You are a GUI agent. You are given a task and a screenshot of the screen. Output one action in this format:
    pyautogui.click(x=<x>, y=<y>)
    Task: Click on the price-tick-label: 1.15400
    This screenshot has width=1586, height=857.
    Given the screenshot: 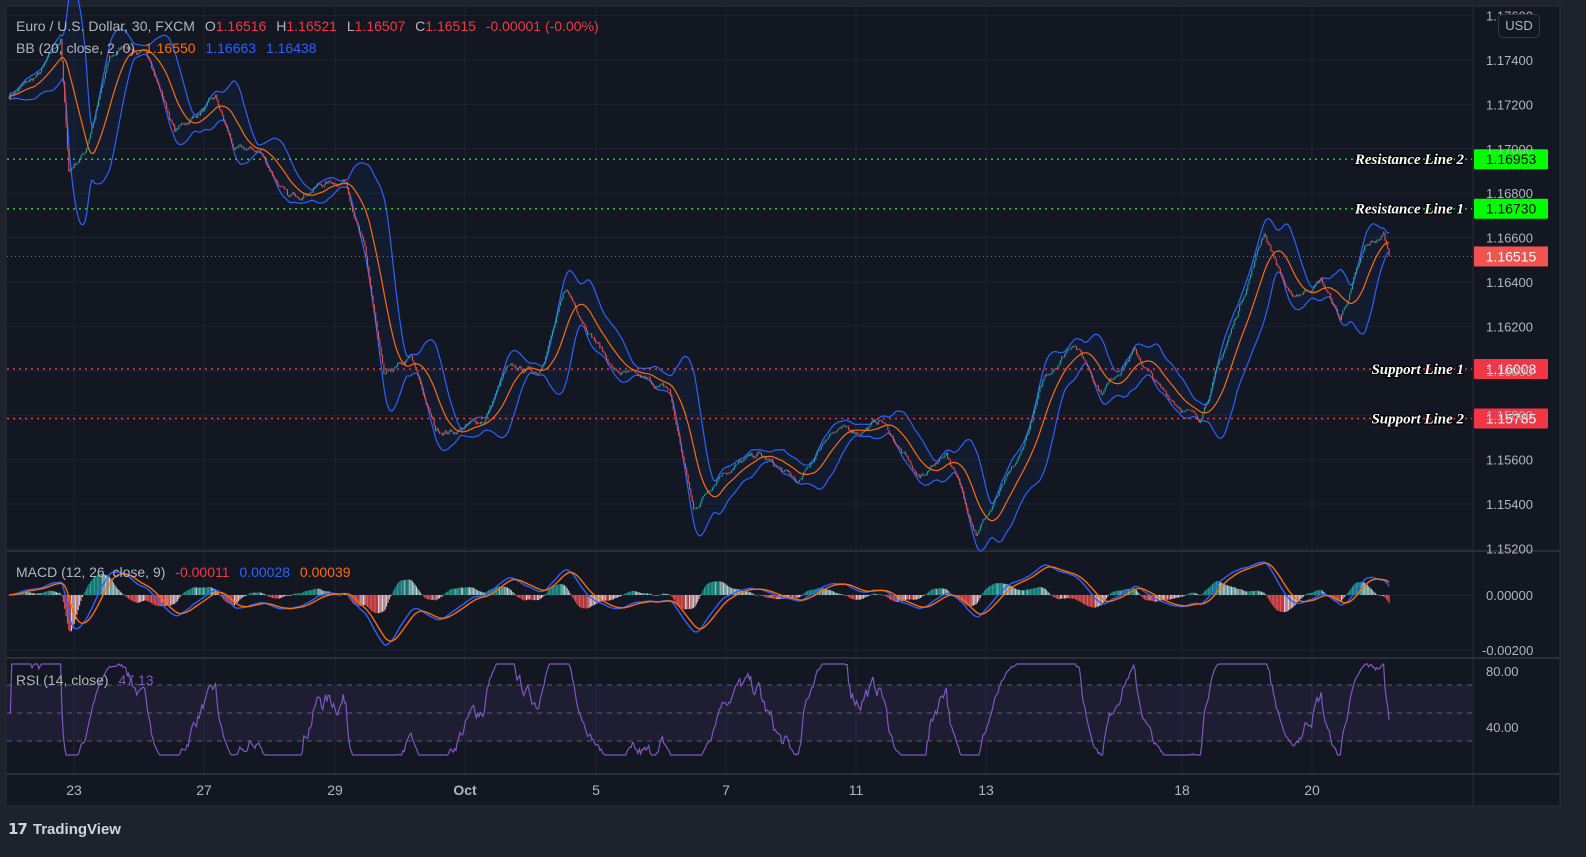 What is the action you would take?
    pyautogui.click(x=1509, y=504)
    